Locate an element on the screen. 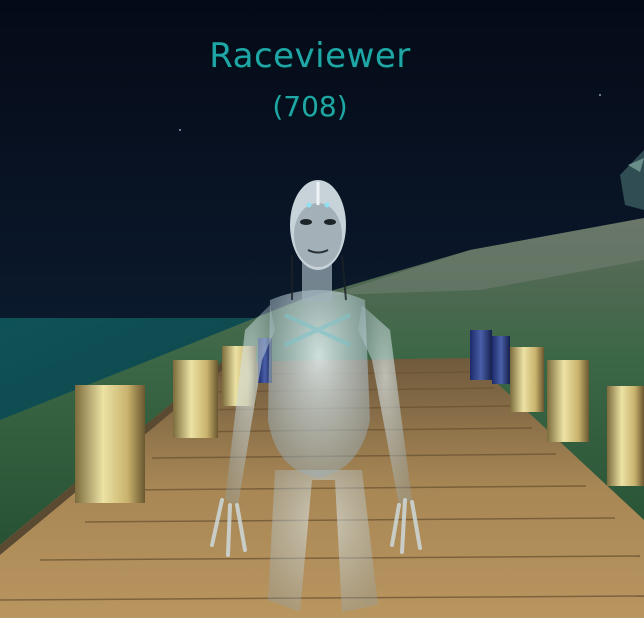  avatar-right-eye is located at coordinates (330, 222).